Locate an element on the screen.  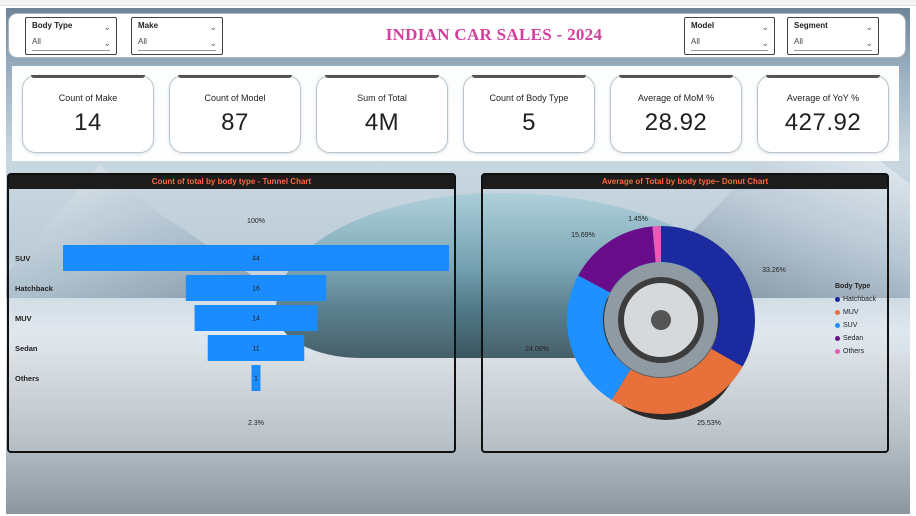
slicer-title: Make is located at coordinates (148, 25).